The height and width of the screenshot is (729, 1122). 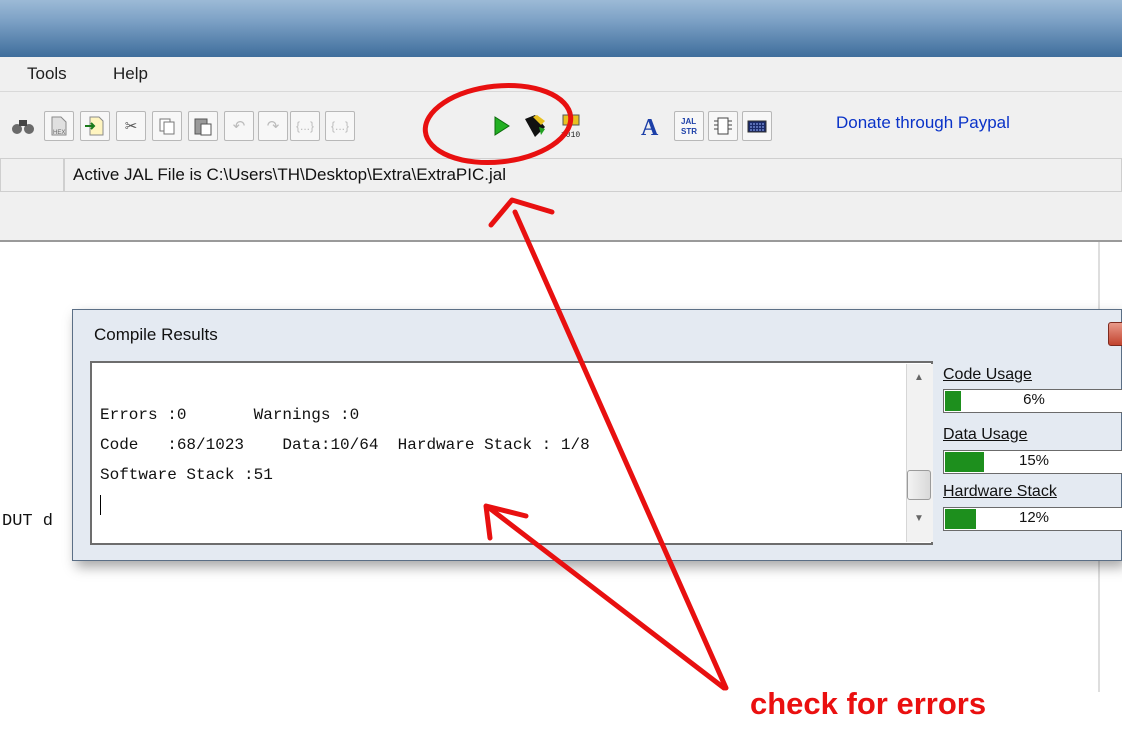 I want to click on chip-config-icon, so click(x=723, y=126).